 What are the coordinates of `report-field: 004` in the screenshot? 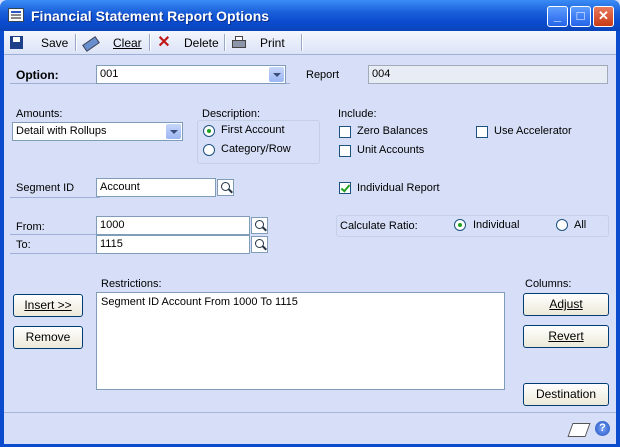 It's located at (488, 74).